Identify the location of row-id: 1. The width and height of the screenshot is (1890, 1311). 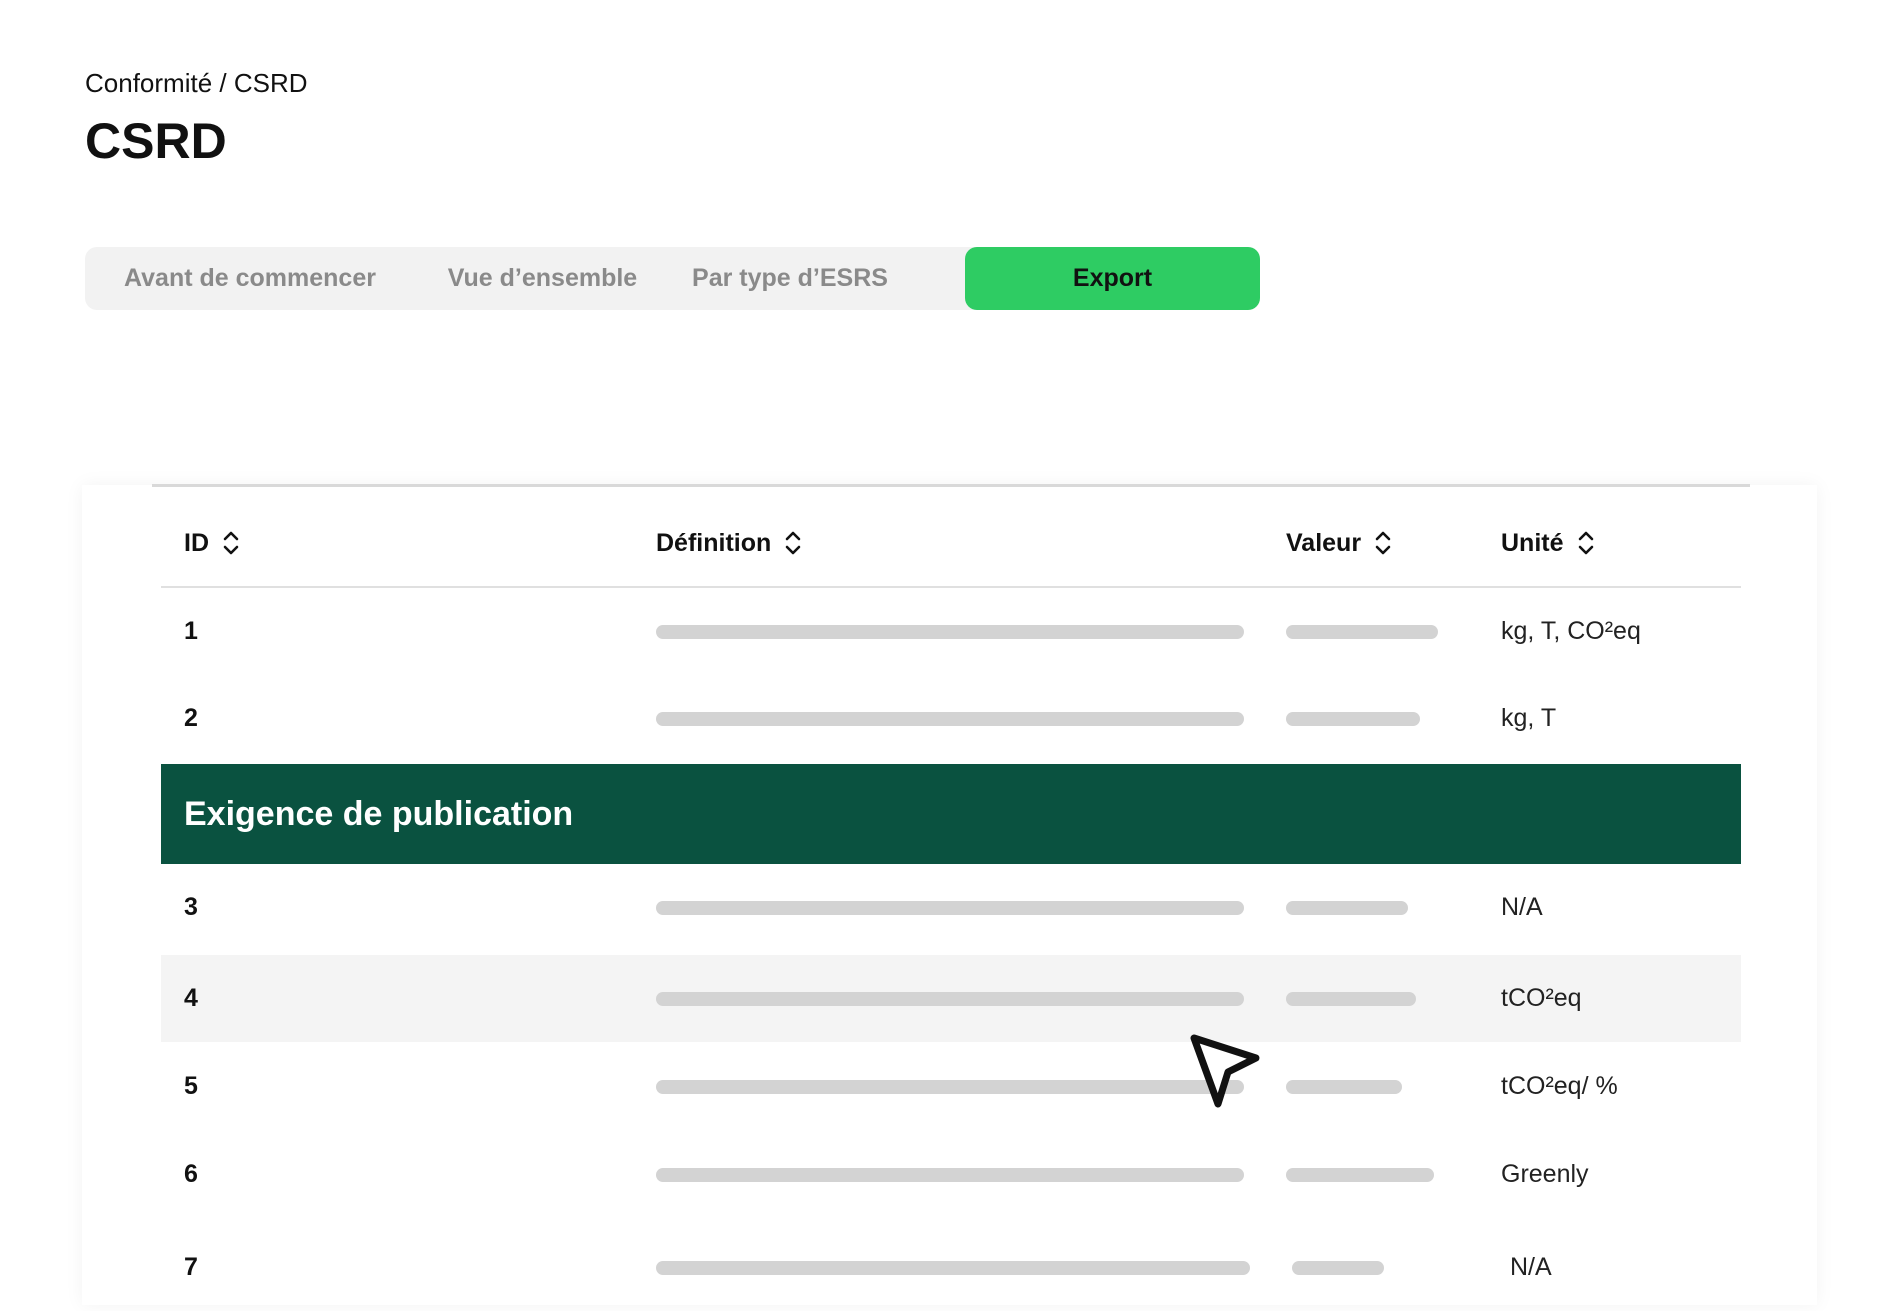
(191, 631).